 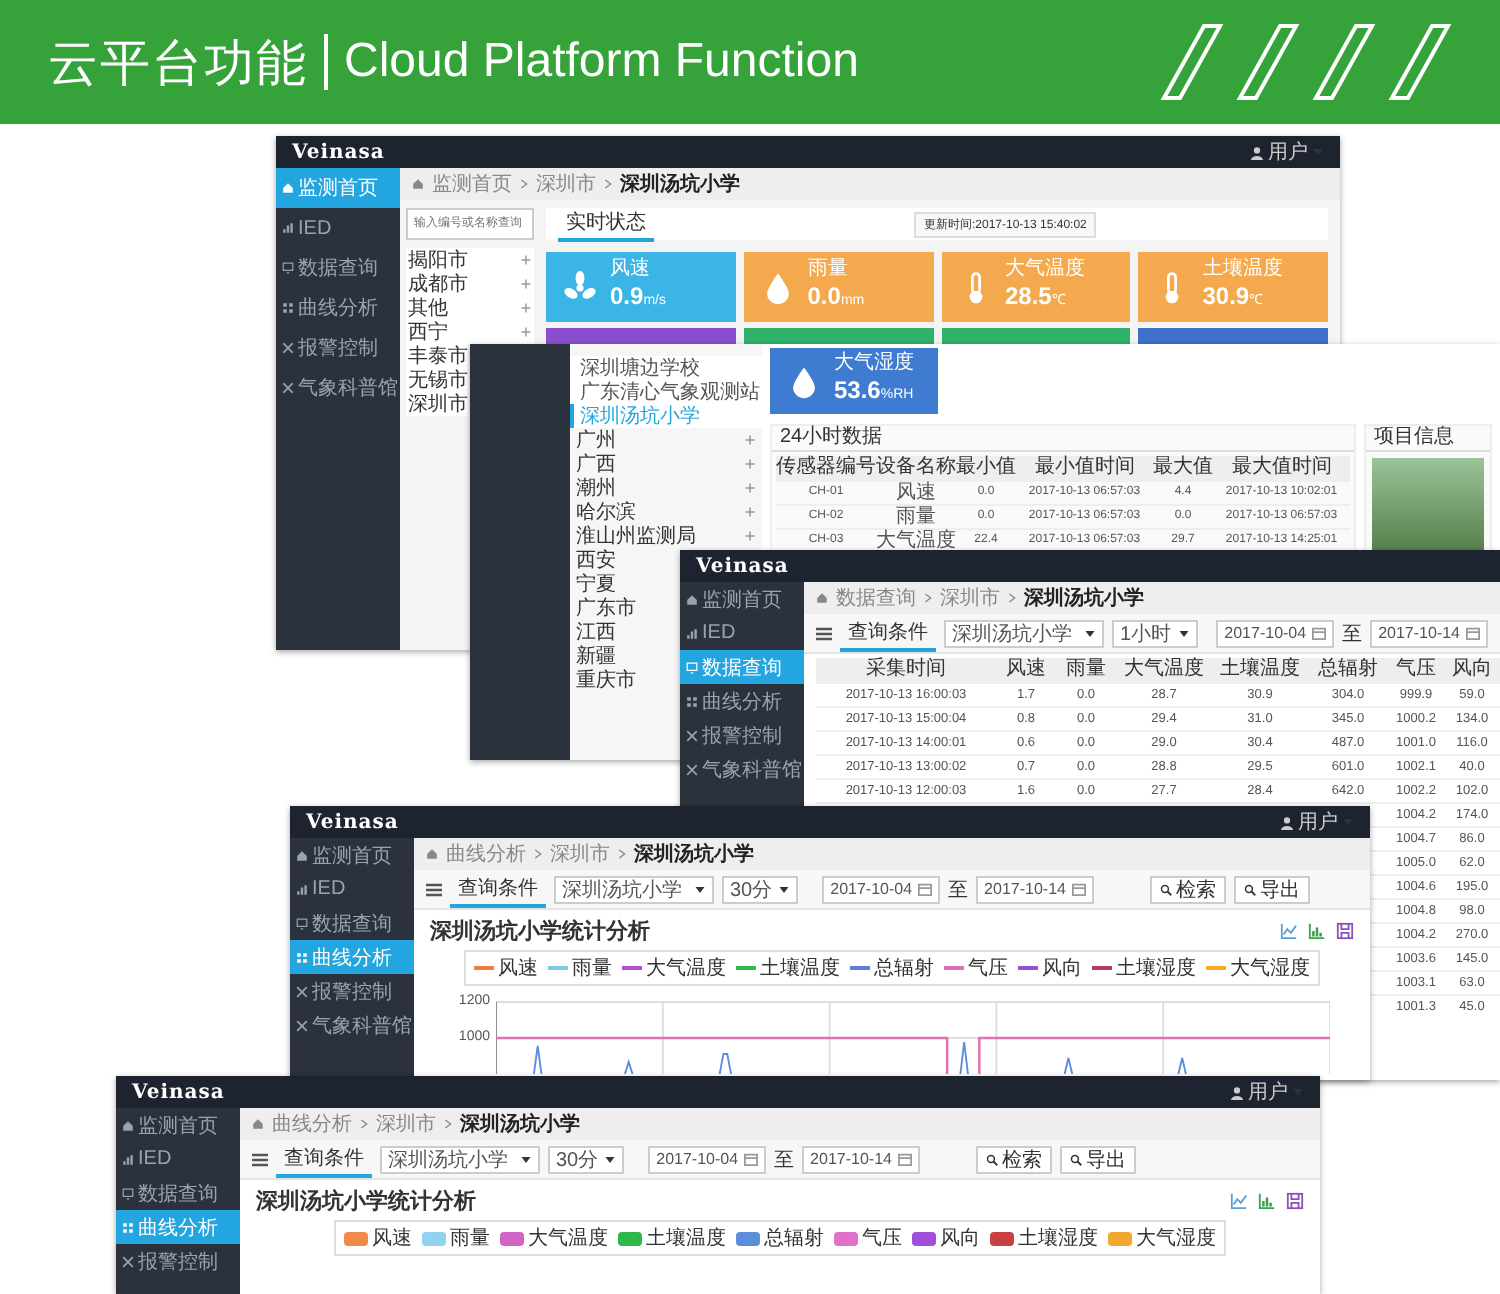 I want to click on city-item: 西宁, so click(x=470, y=332).